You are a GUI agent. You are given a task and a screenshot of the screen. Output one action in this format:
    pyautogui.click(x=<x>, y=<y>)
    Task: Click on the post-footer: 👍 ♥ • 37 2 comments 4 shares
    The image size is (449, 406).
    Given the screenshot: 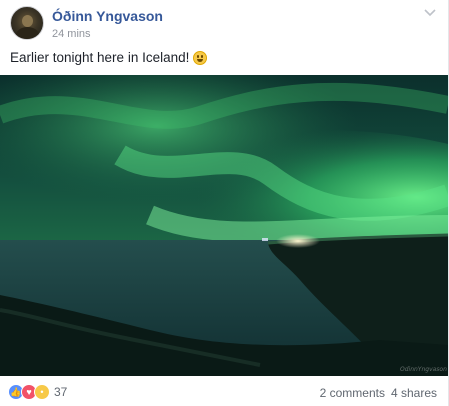 What is the action you would take?
    pyautogui.click(x=224, y=392)
    